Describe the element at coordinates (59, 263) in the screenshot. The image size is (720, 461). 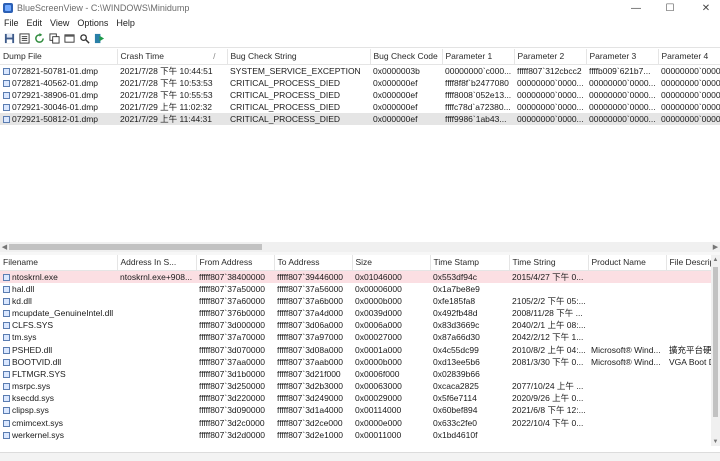
I see `column-header-filename: Filename` at that location.